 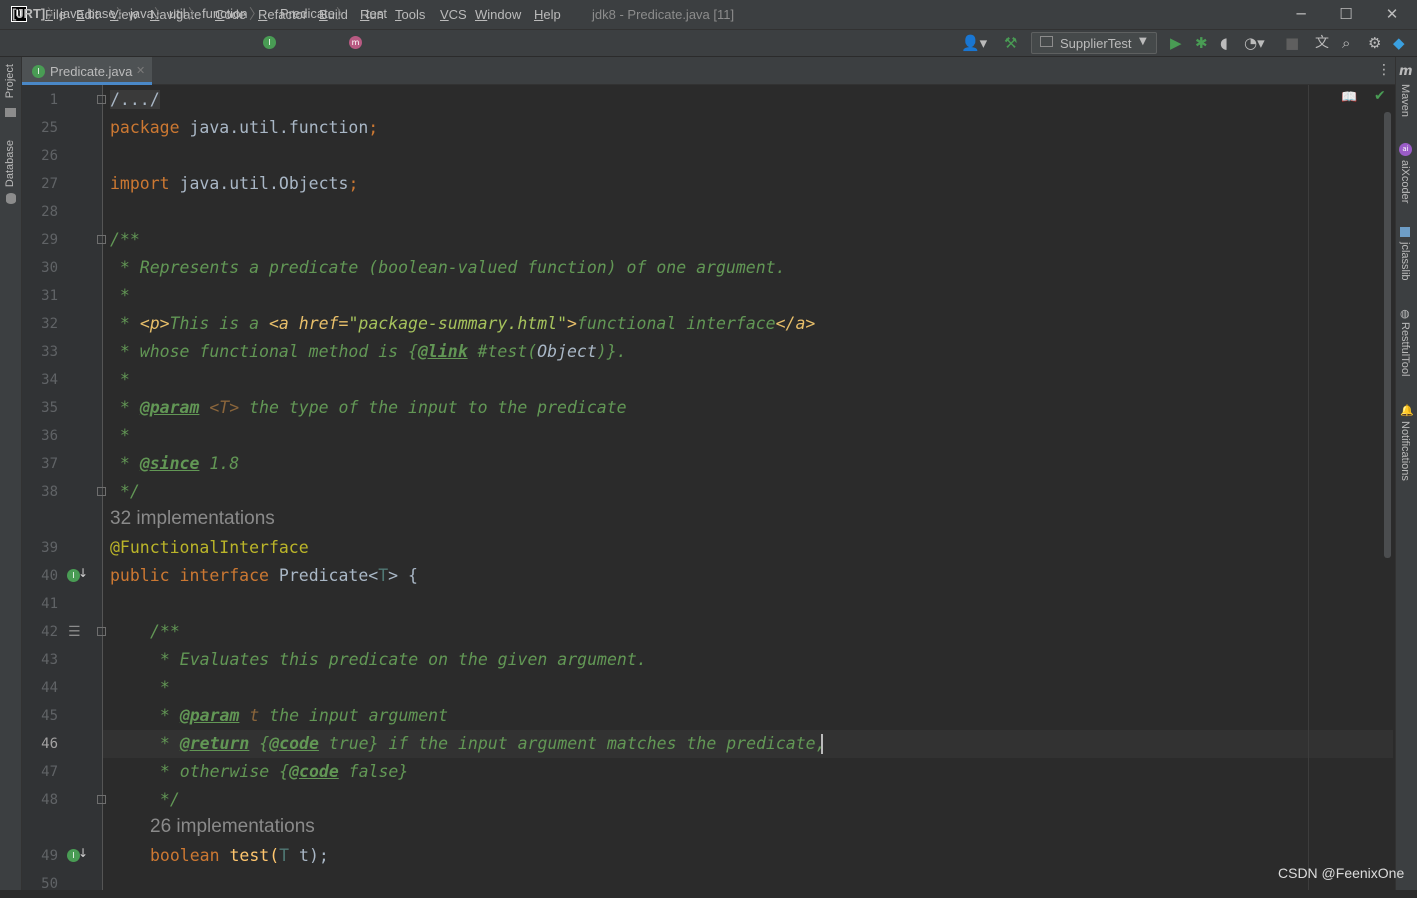 I want to click on javadoc-text: the input argument, so click(x=354, y=715).